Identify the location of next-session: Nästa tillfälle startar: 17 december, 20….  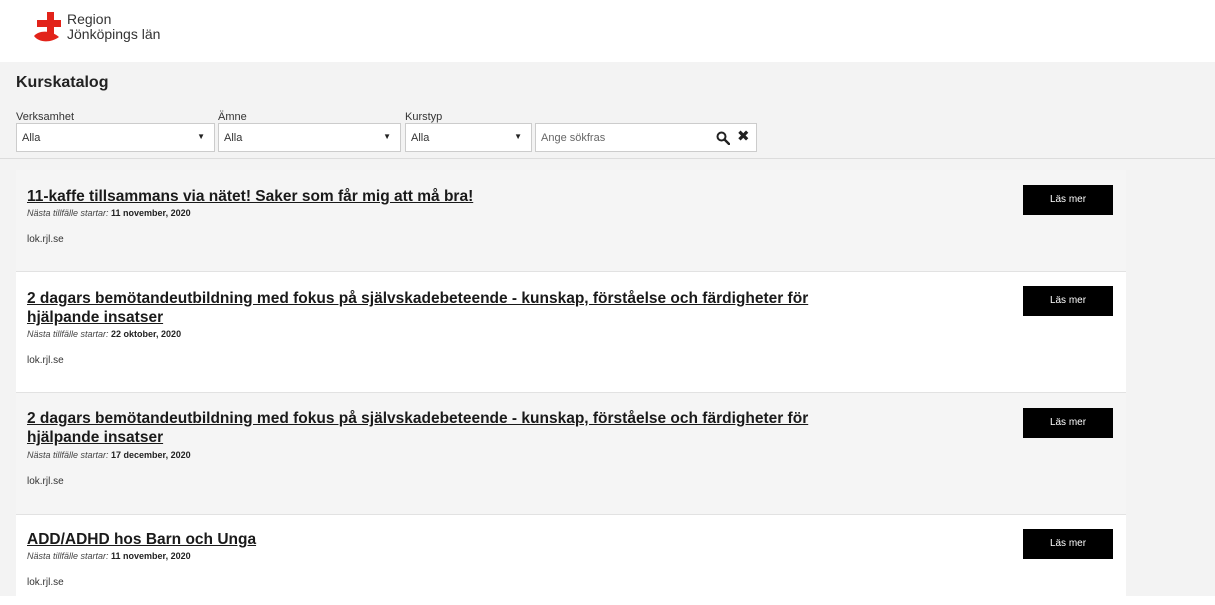
(109, 455).